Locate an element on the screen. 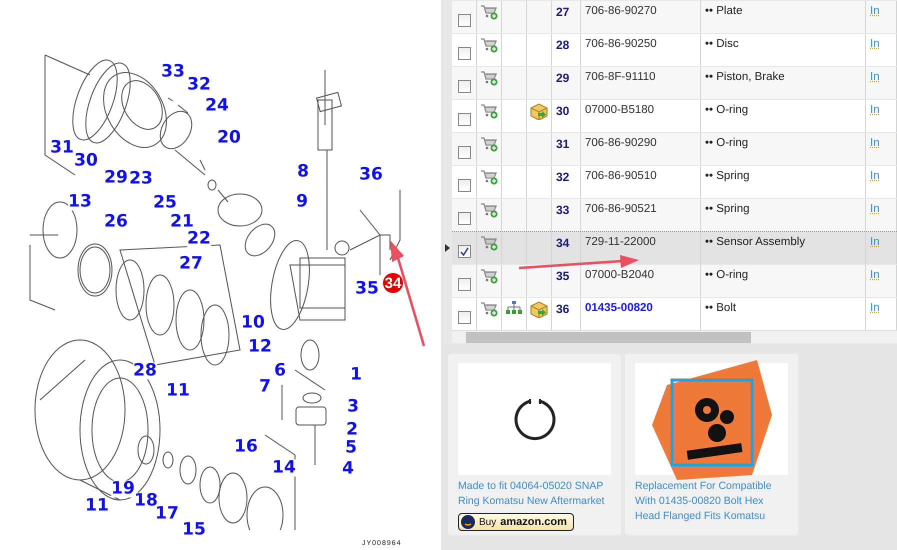 The height and width of the screenshot is (550, 897). item-number: 36 is located at coordinates (563, 309).